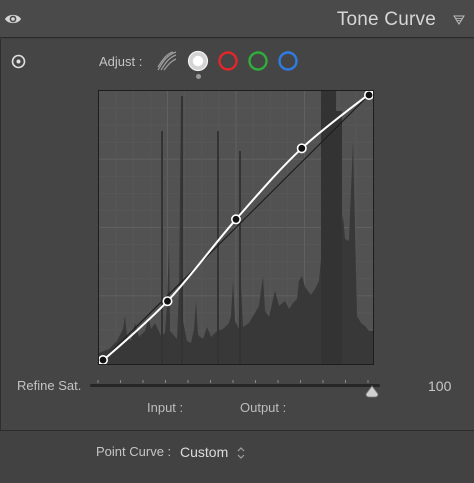 Image resolution: width=474 pixels, height=483 pixels. What do you see at coordinates (13, 19) in the screenshot?
I see `eye-icon` at bounding box center [13, 19].